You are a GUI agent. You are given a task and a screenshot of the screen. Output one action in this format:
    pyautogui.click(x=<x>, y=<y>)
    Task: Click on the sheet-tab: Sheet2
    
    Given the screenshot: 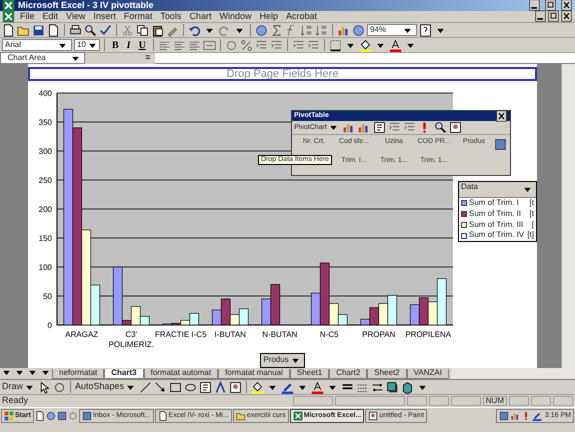 What is the action you would take?
    pyautogui.click(x=387, y=374)
    